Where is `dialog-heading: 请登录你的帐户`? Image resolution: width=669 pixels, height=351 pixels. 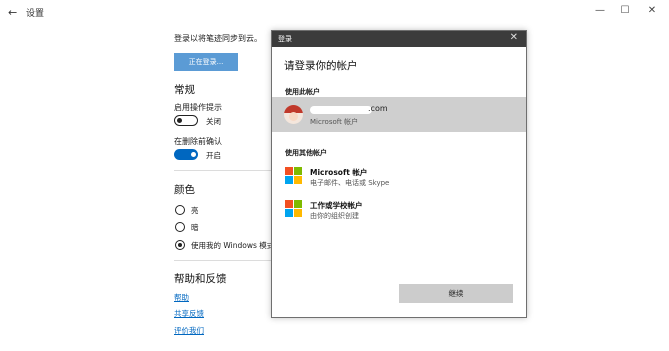
dialog-heading: 请登录你的帐户 is located at coordinates (321, 66).